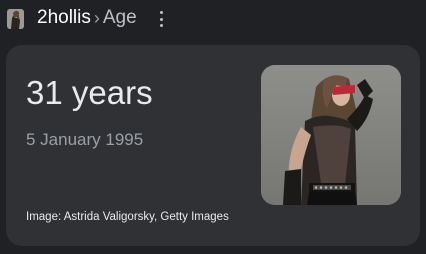 The width and height of the screenshot is (426, 254). Describe the element at coordinates (119, 17) in the screenshot. I see `attribute-label: Age` at that location.